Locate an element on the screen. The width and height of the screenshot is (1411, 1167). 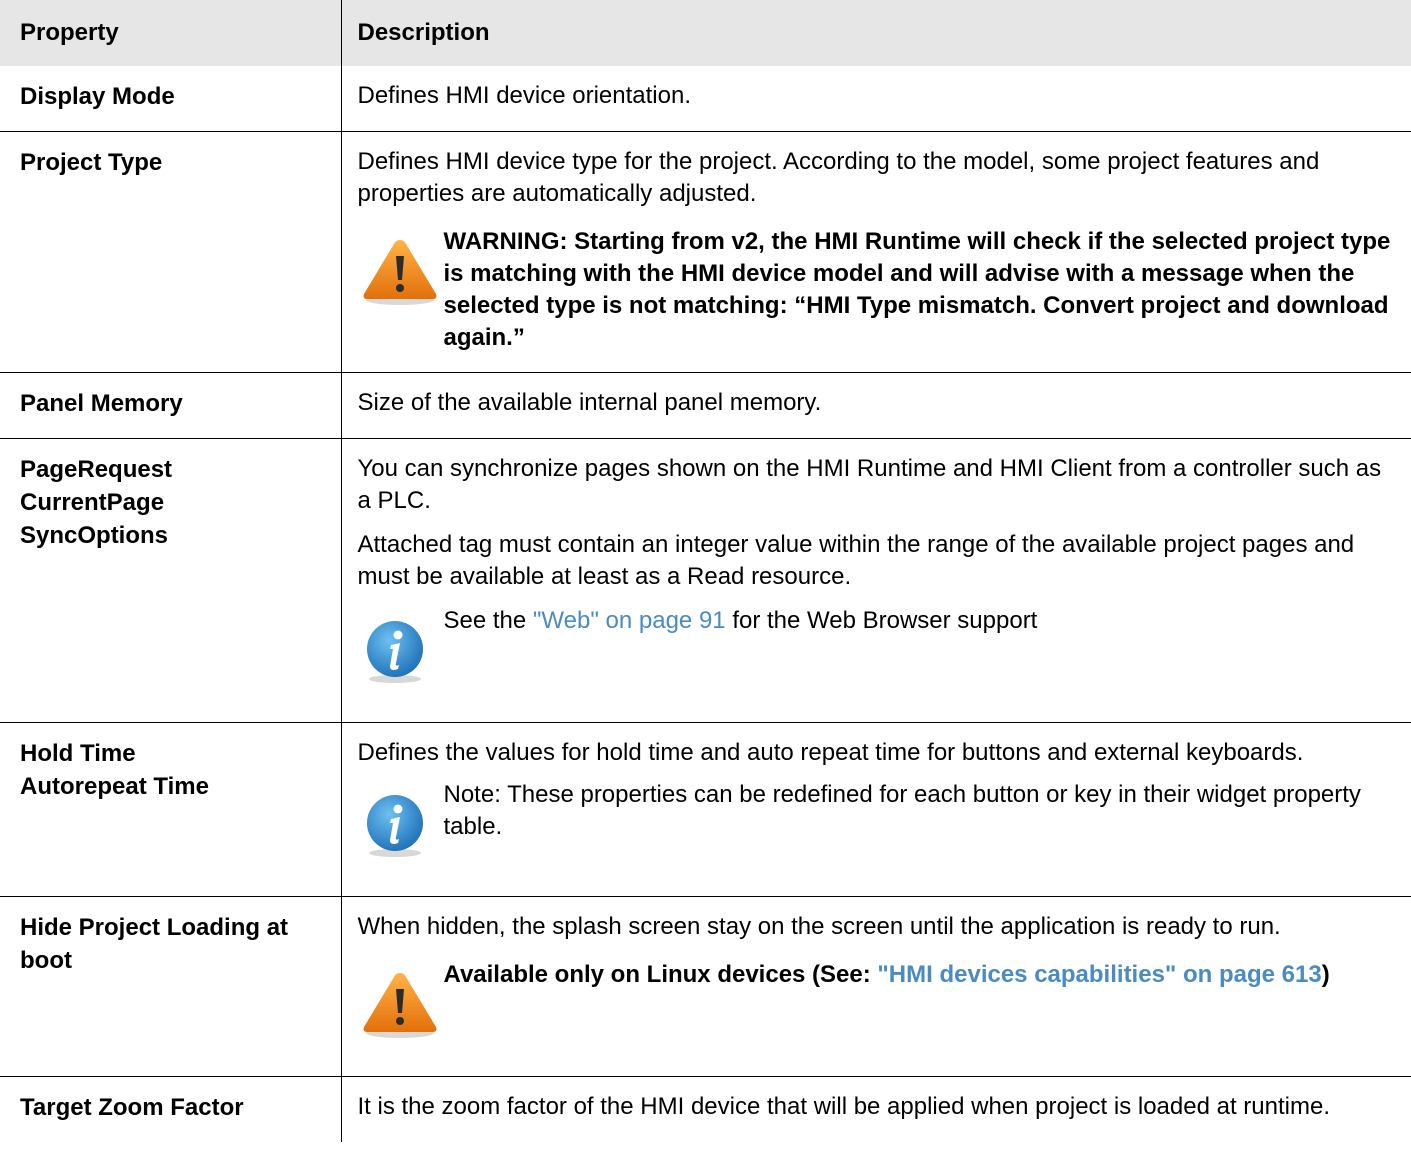
property-name-line: SyncOptions is located at coordinates (94, 535).